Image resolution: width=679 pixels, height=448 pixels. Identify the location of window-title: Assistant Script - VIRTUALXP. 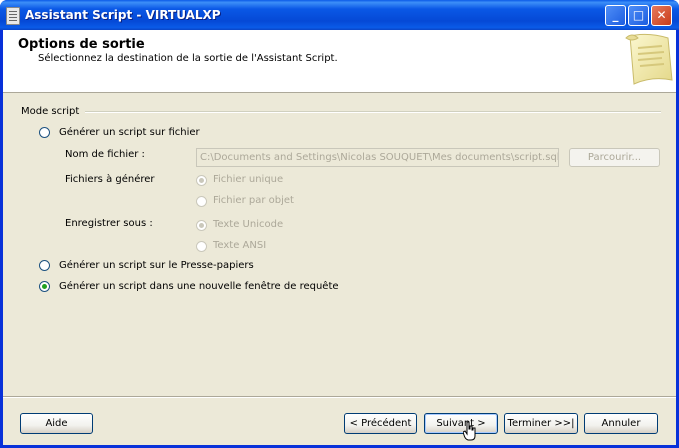
(123, 15).